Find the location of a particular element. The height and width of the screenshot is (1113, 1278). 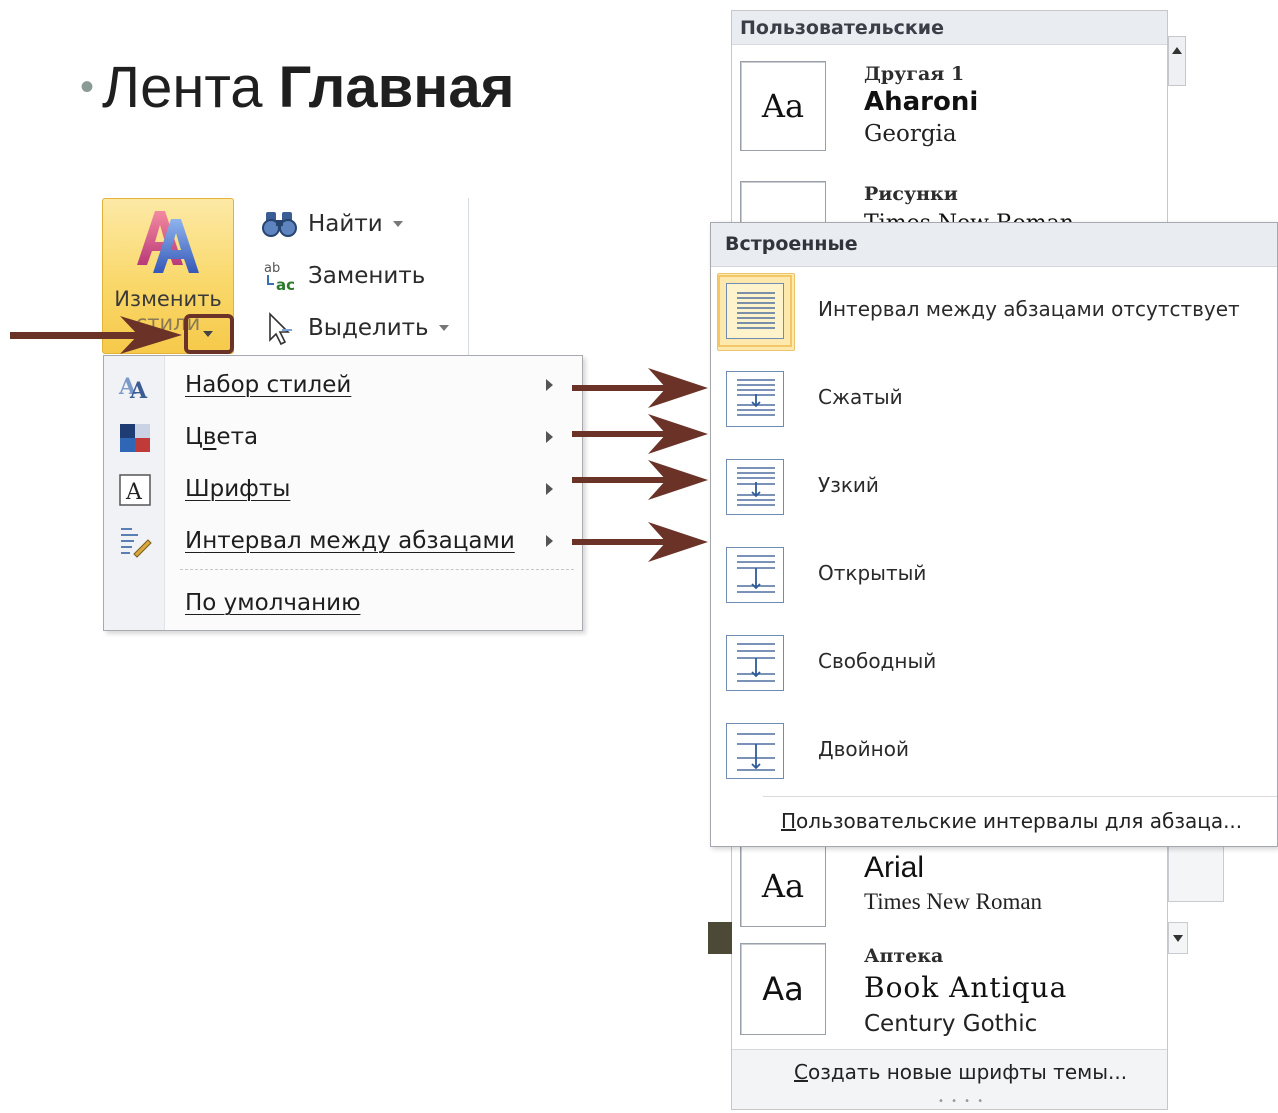

arrow-fonts-icon is located at coordinates (640, 480).